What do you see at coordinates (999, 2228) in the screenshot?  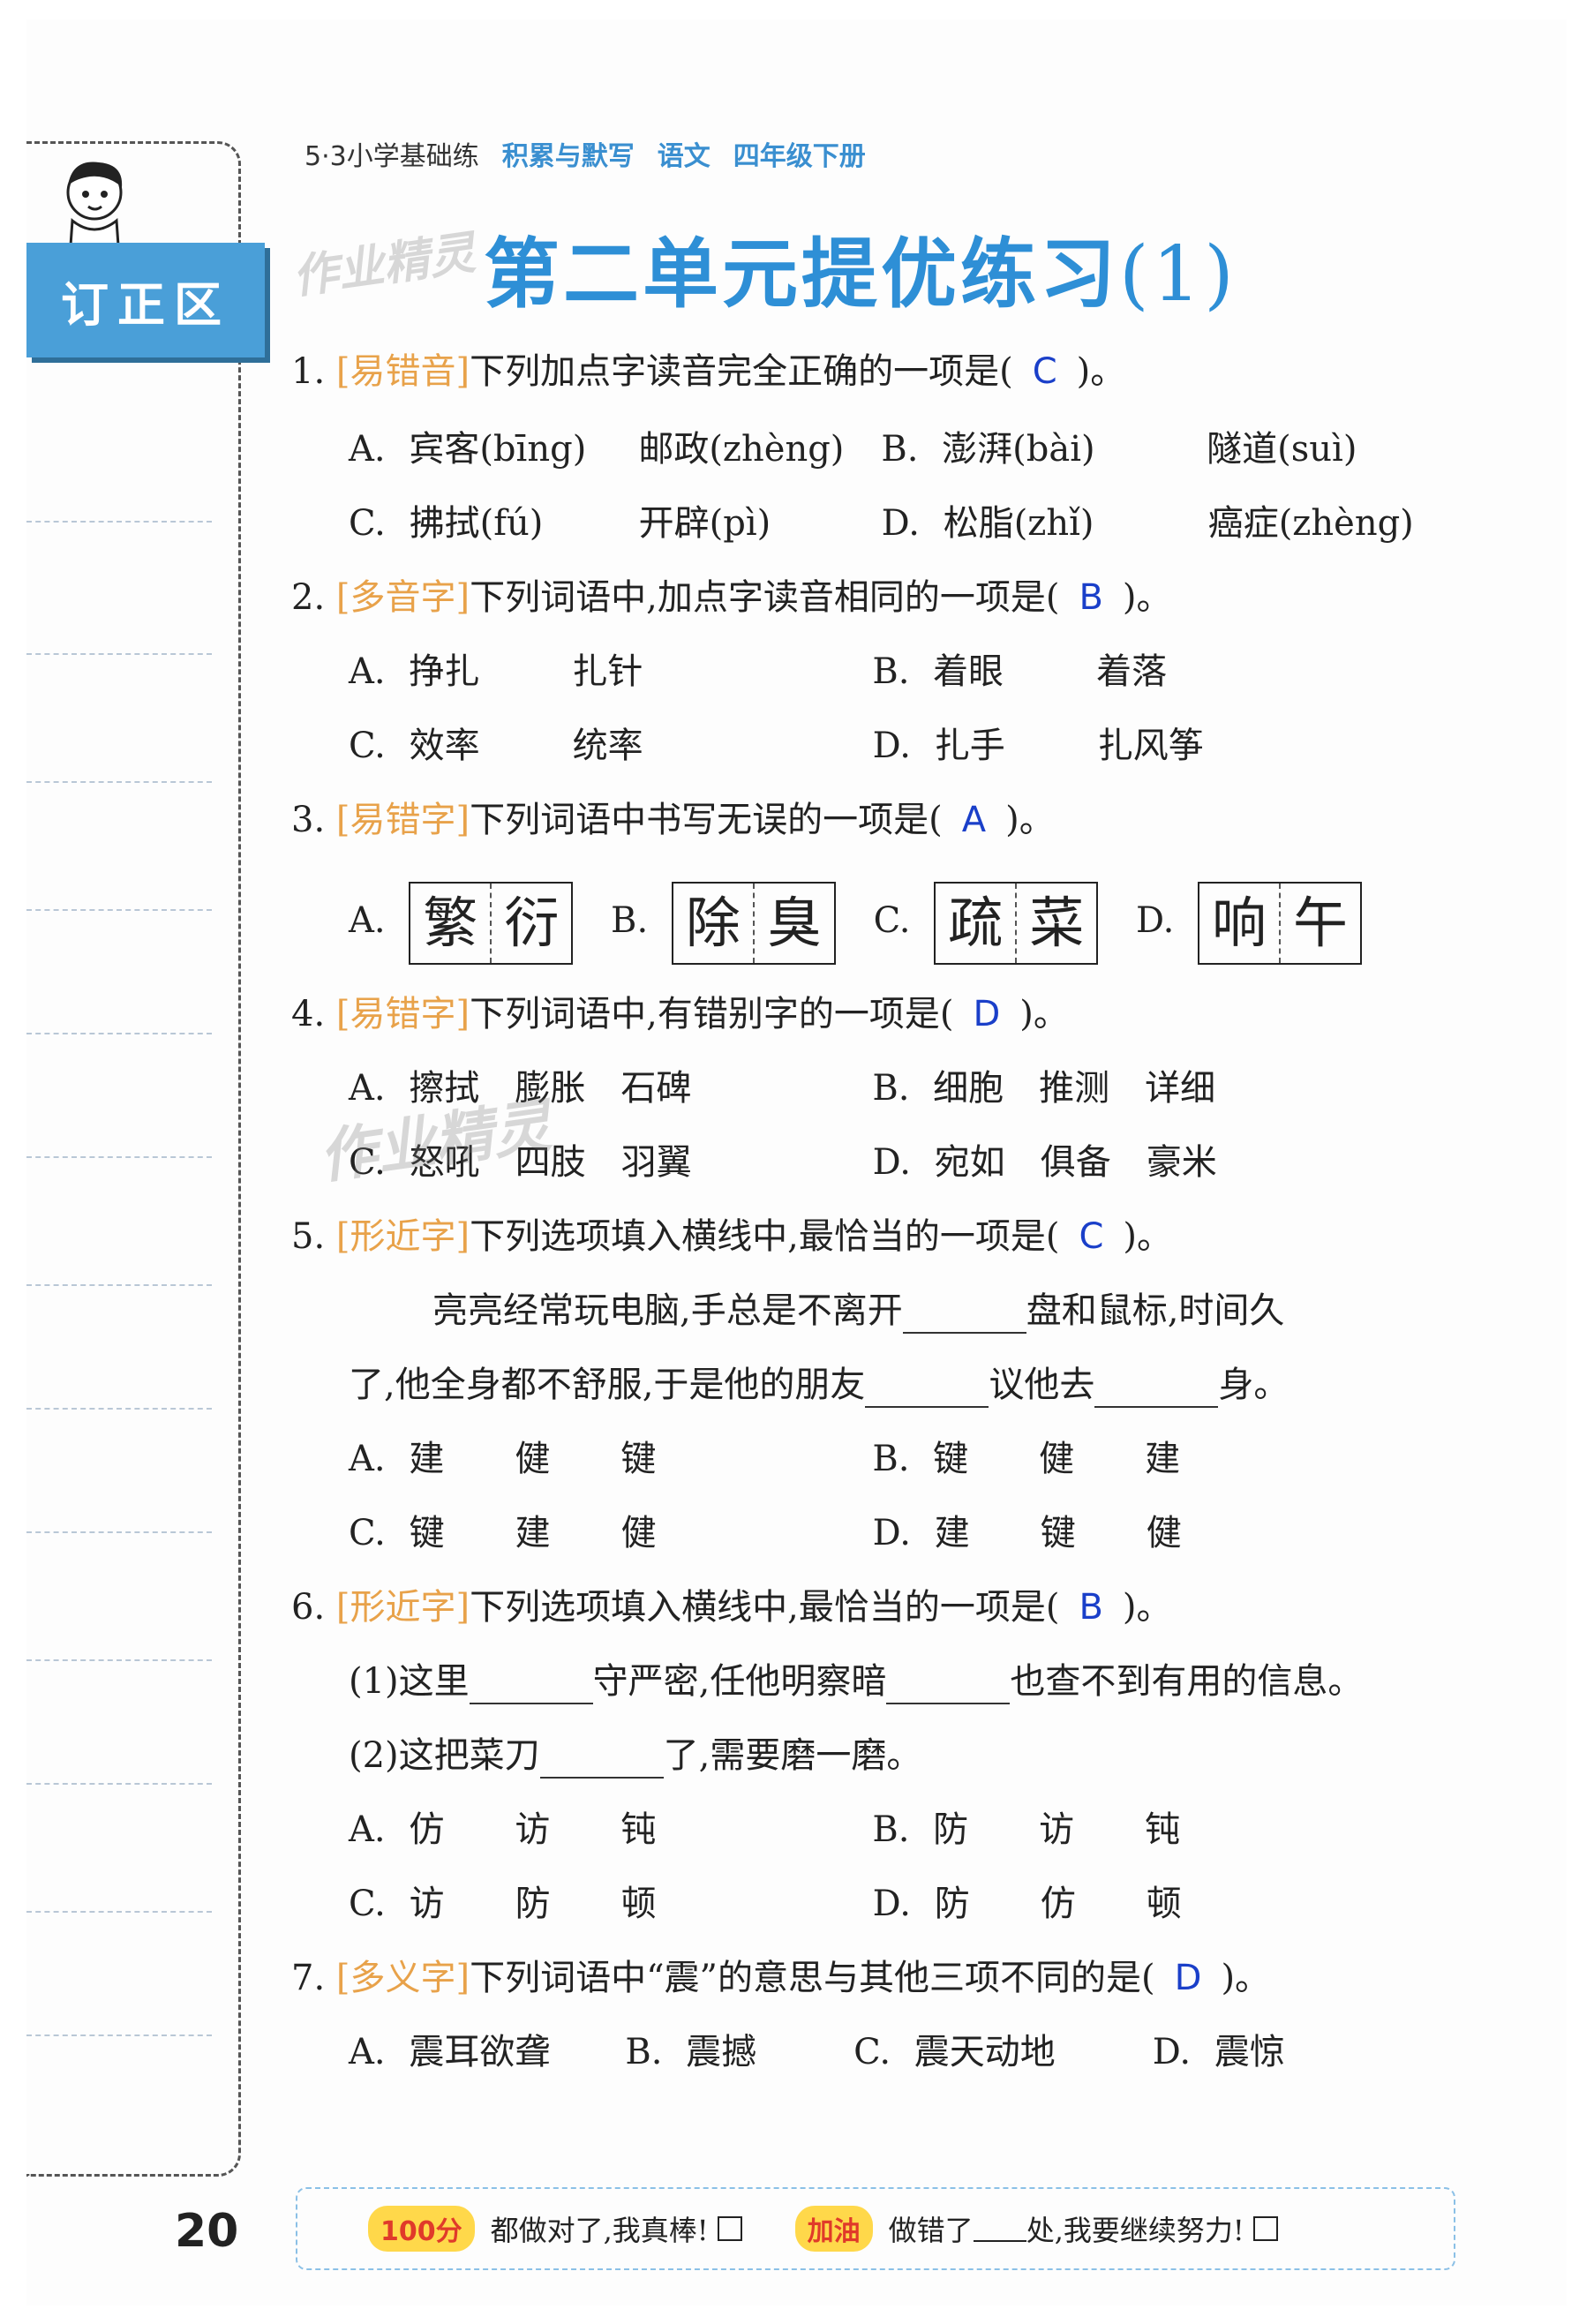 I see `mistake-count-blank` at bounding box center [999, 2228].